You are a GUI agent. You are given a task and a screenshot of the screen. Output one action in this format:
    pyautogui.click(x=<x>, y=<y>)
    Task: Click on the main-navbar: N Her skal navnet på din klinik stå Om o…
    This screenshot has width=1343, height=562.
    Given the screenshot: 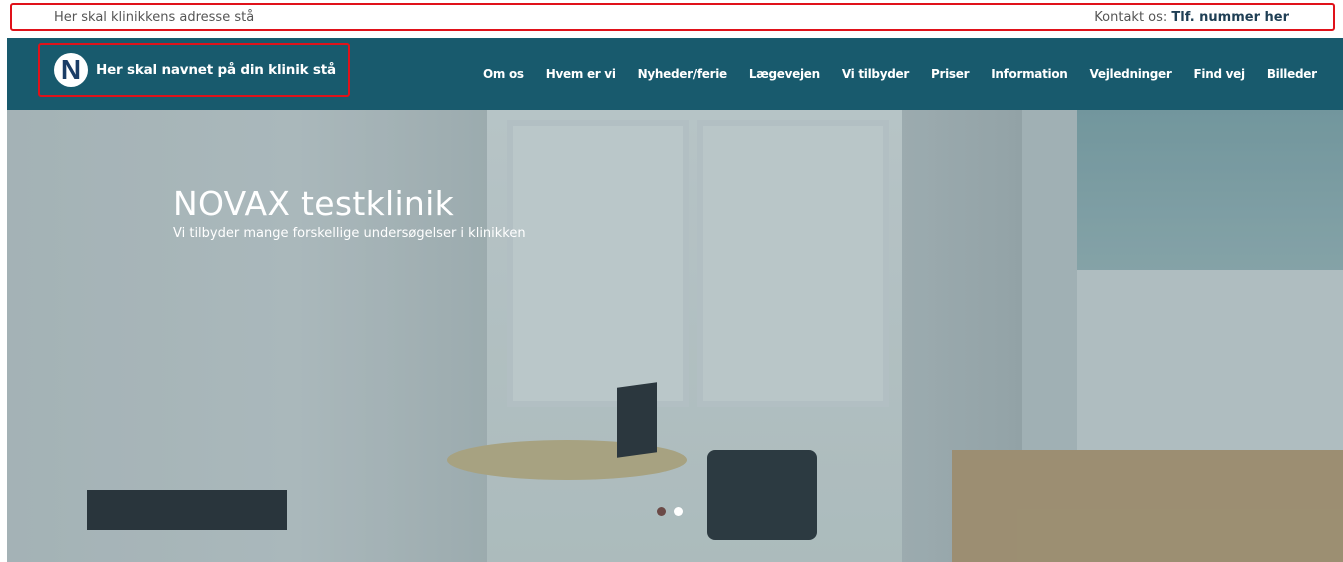 What is the action you would take?
    pyautogui.click(x=675, y=74)
    